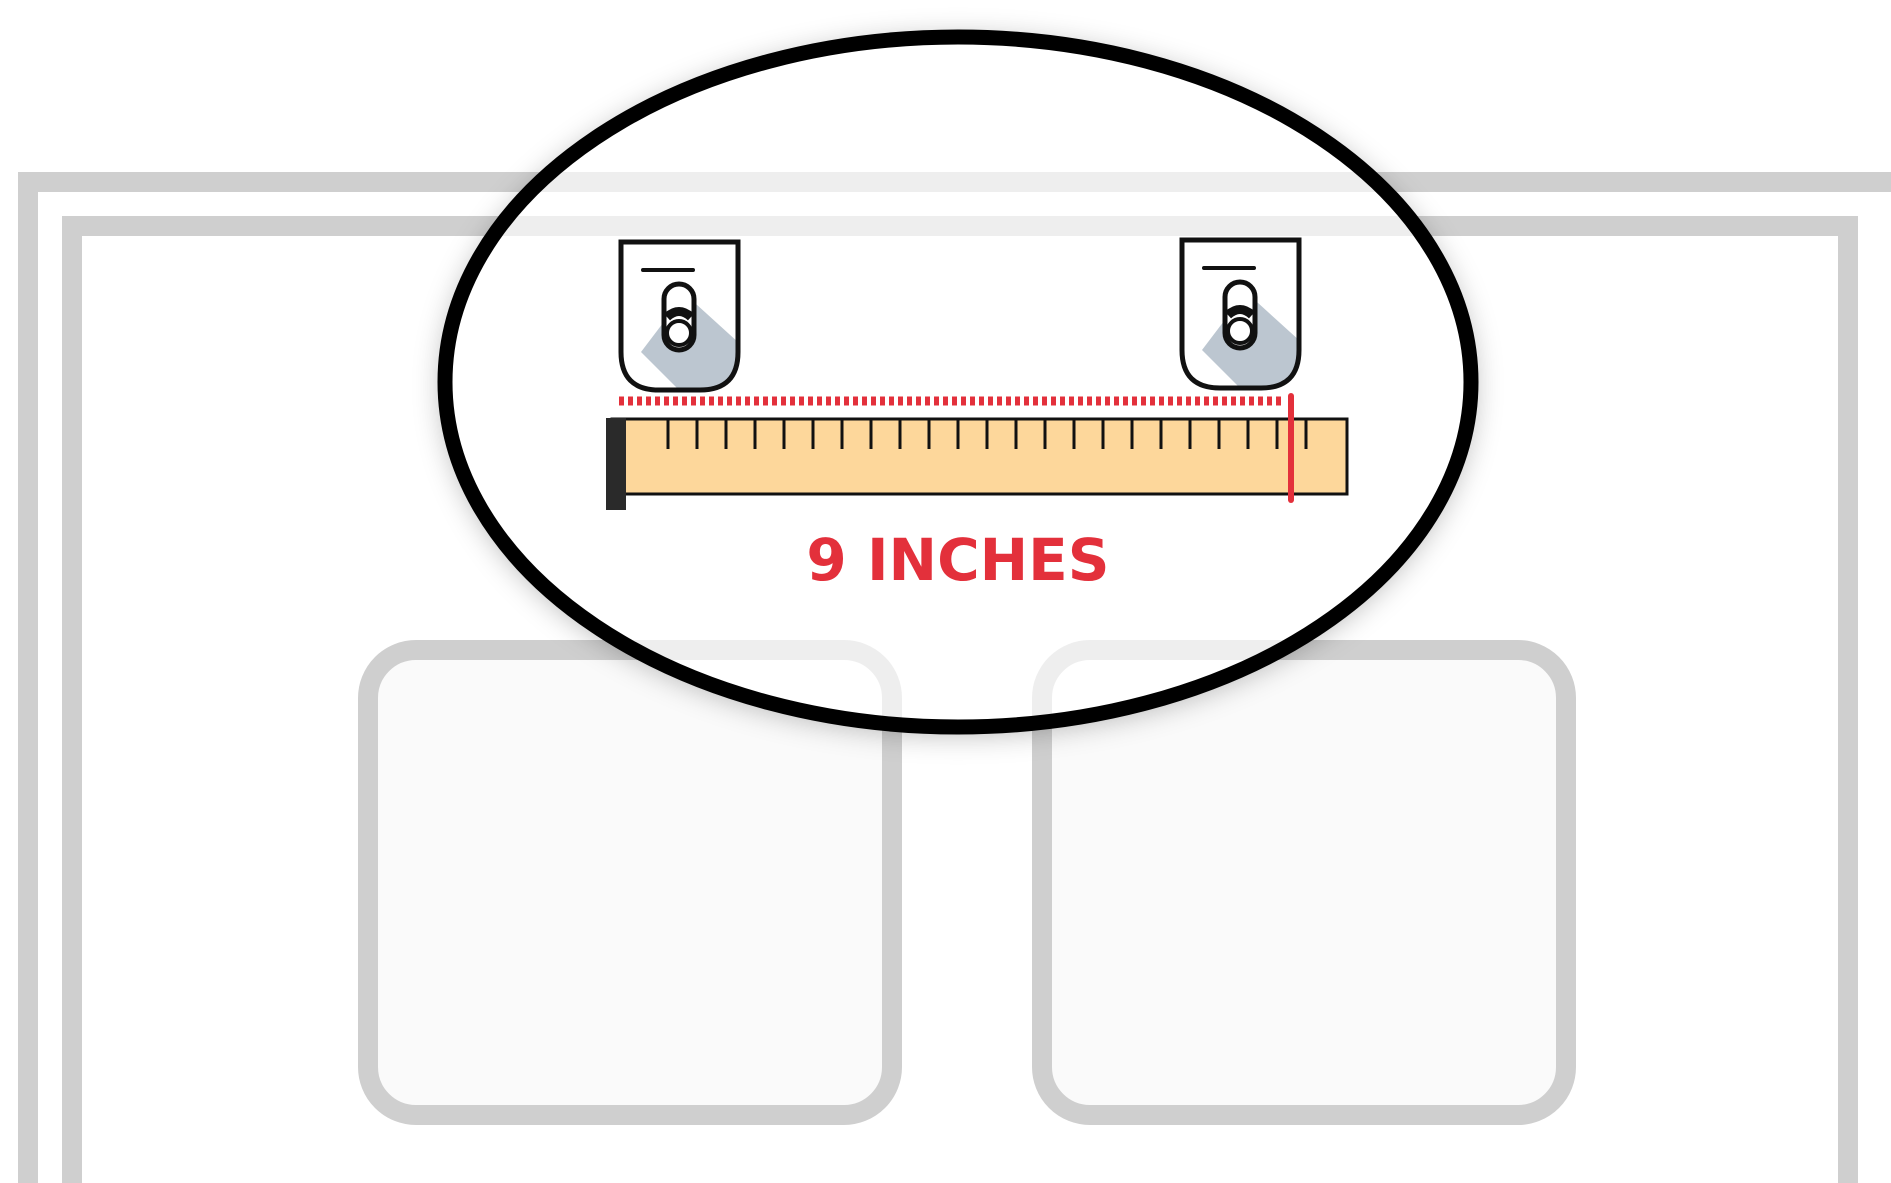 The width and height of the screenshot is (1891, 1183). I want to click on tape-end-hook, so click(616, 464).